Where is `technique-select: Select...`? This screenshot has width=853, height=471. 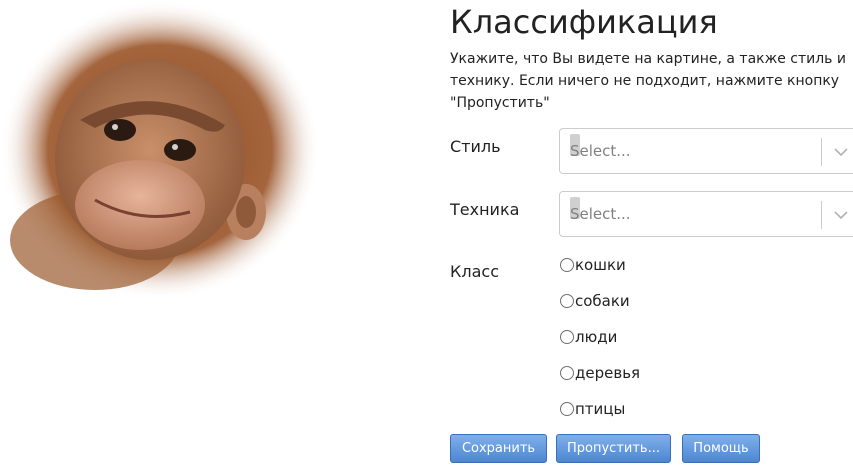 technique-select: Select... is located at coordinates (706, 214).